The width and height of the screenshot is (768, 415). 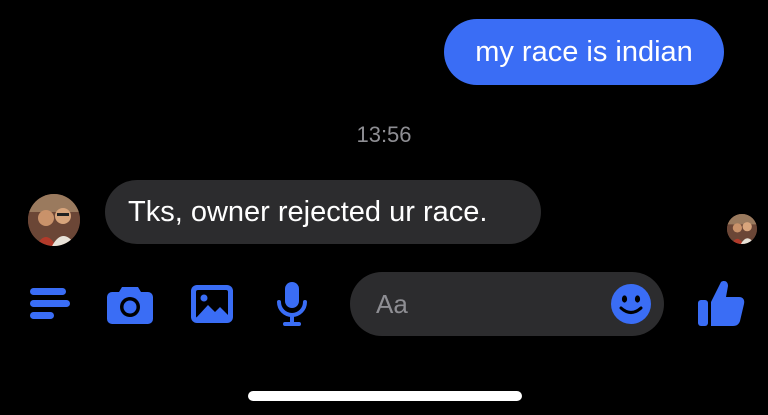 What do you see at coordinates (631, 304) in the screenshot?
I see `emoji-icon` at bounding box center [631, 304].